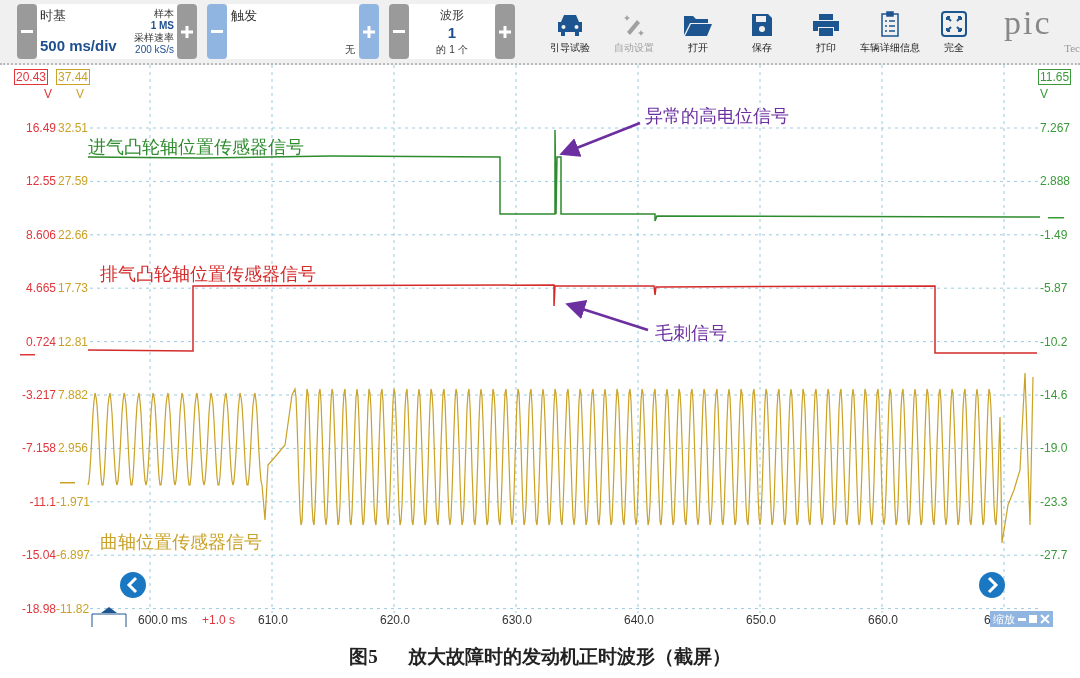 The height and width of the screenshot is (678, 1080). Describe the element at coordinates (72, 501) in the screenshot. I see `axis-tick-label: -1.971` at that location.